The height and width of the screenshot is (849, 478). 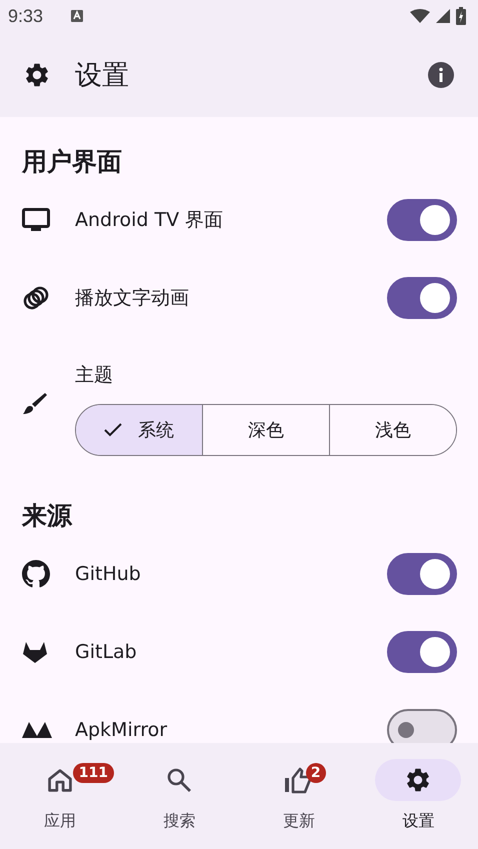 What do you see at coordinates (37, 730) in the screenshot?
I see `double-peak-icon` at bounding box center [37, 730].